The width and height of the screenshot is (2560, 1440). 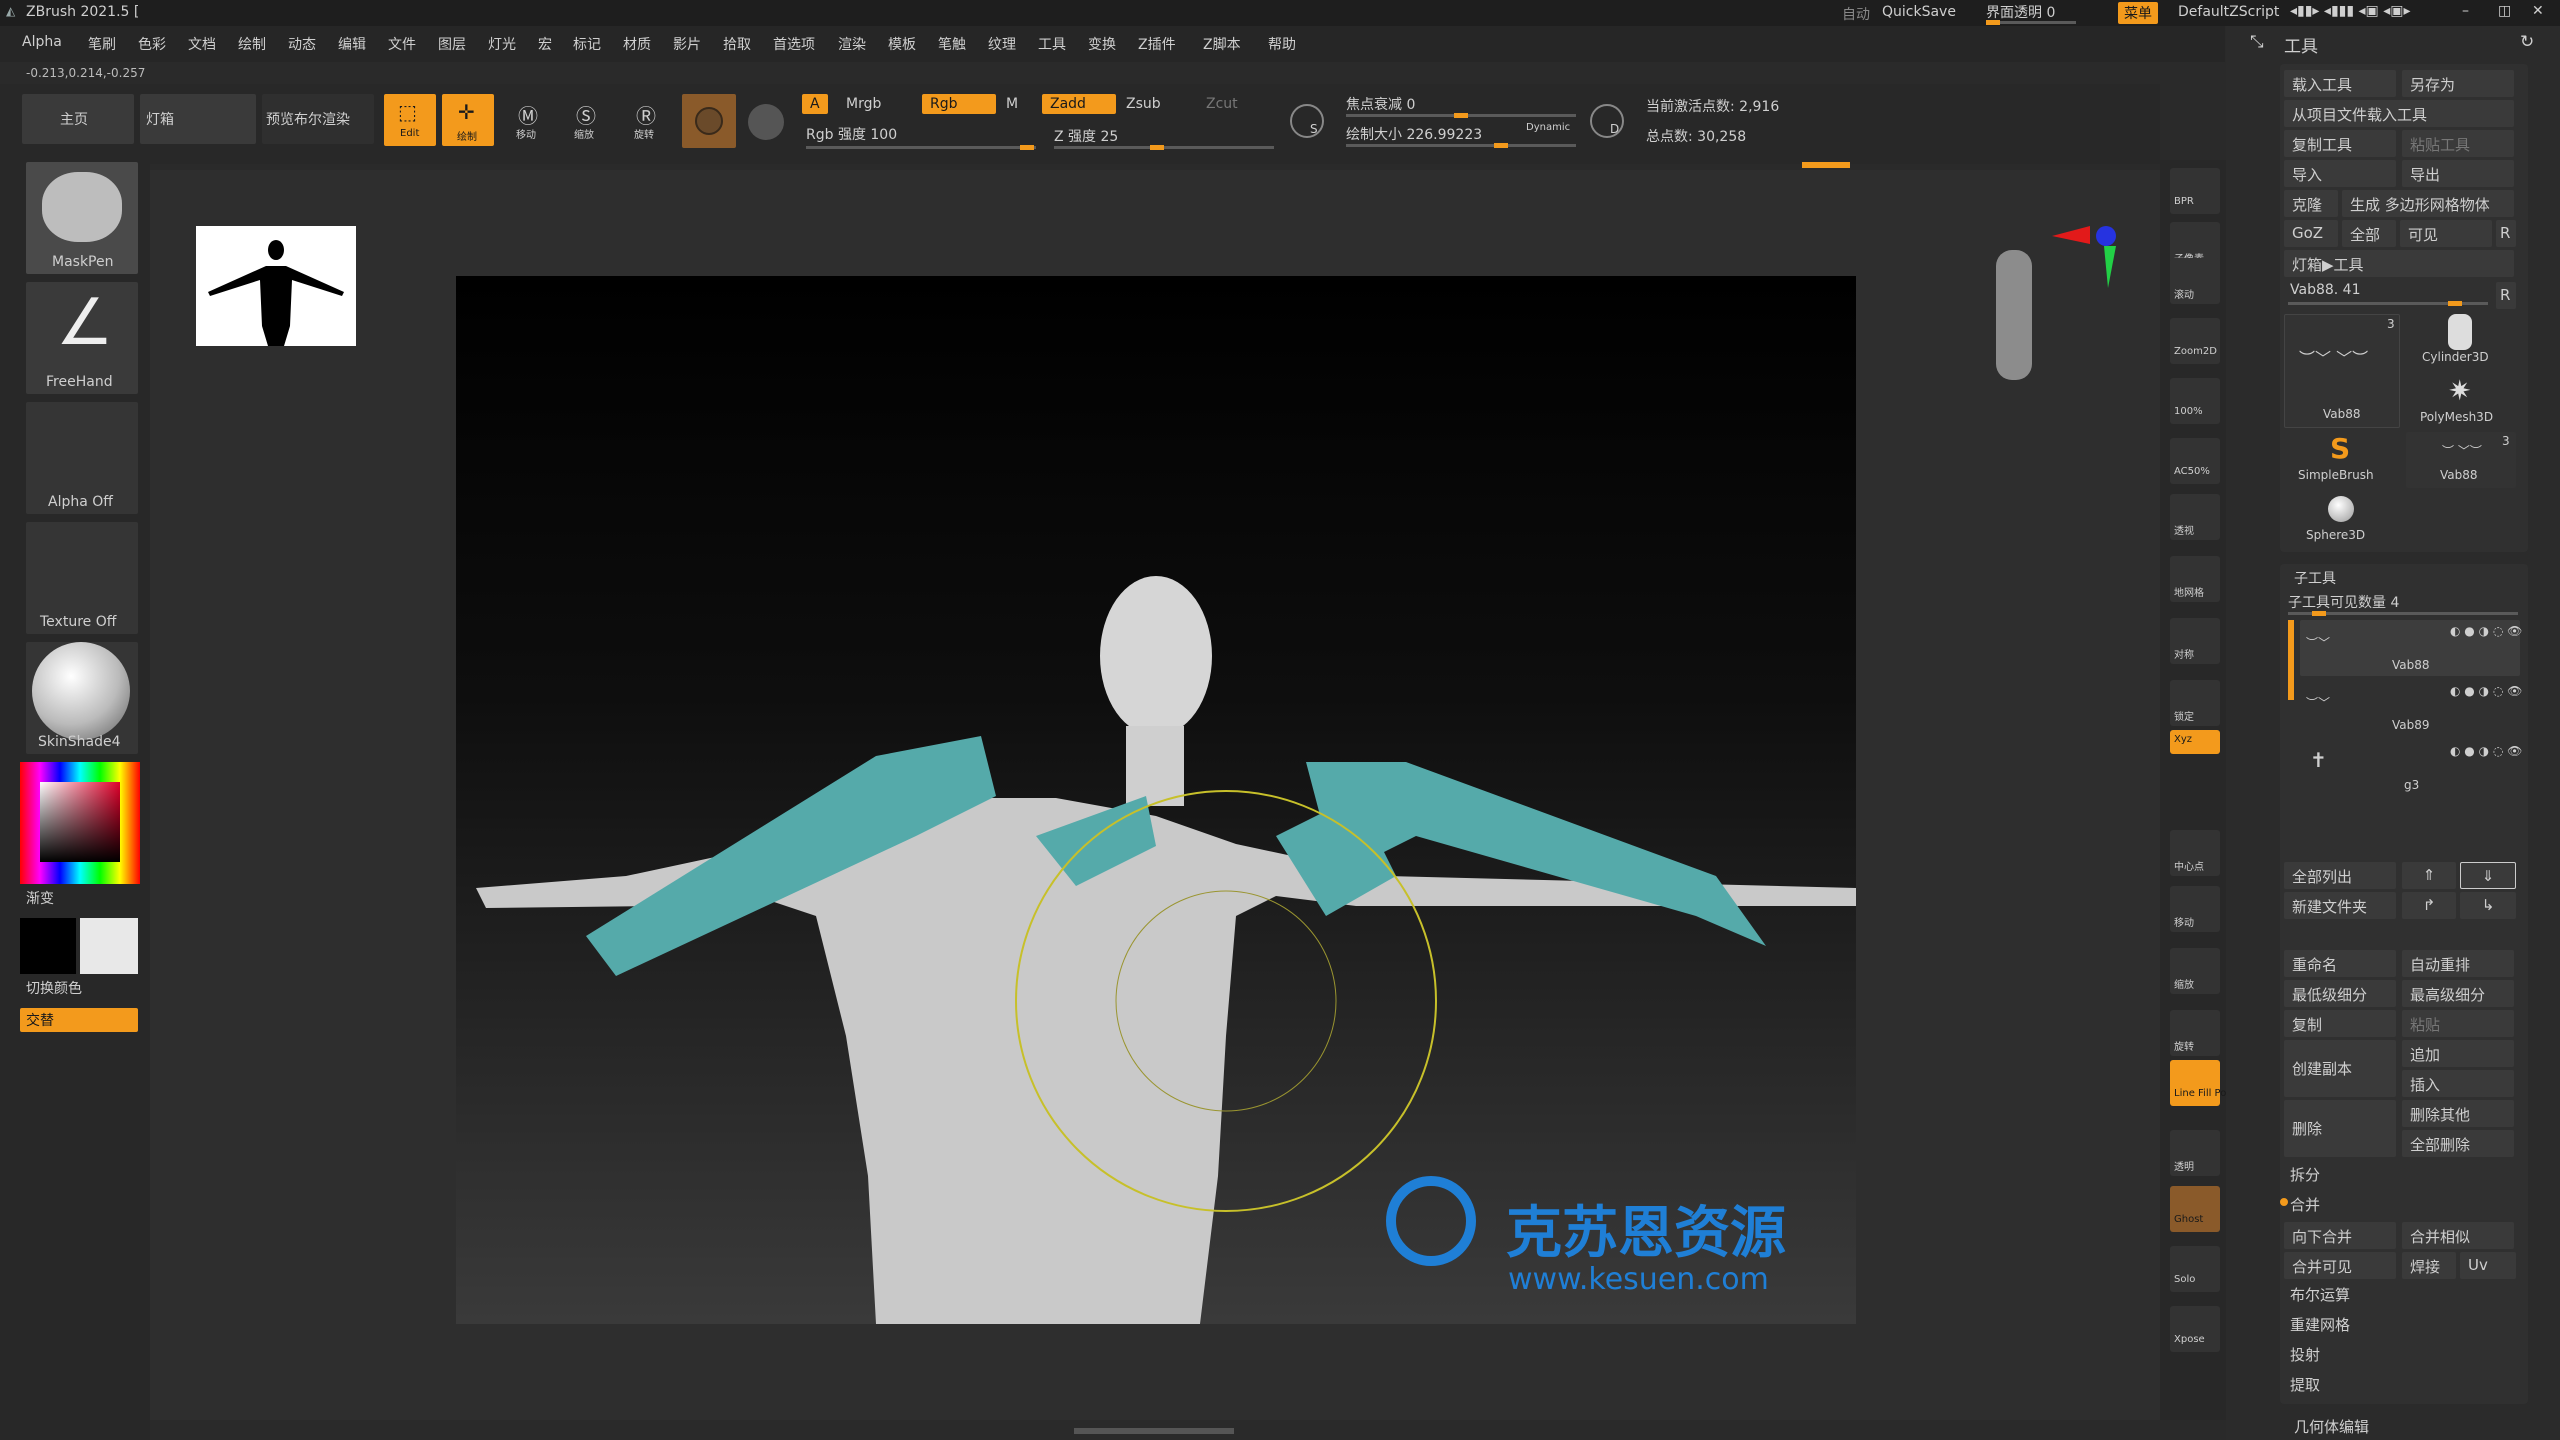 What do you see at coordinates (2340, 963) in the screenshot?
I see `rename-button: 重命名` at bounding box center [2340, 963].